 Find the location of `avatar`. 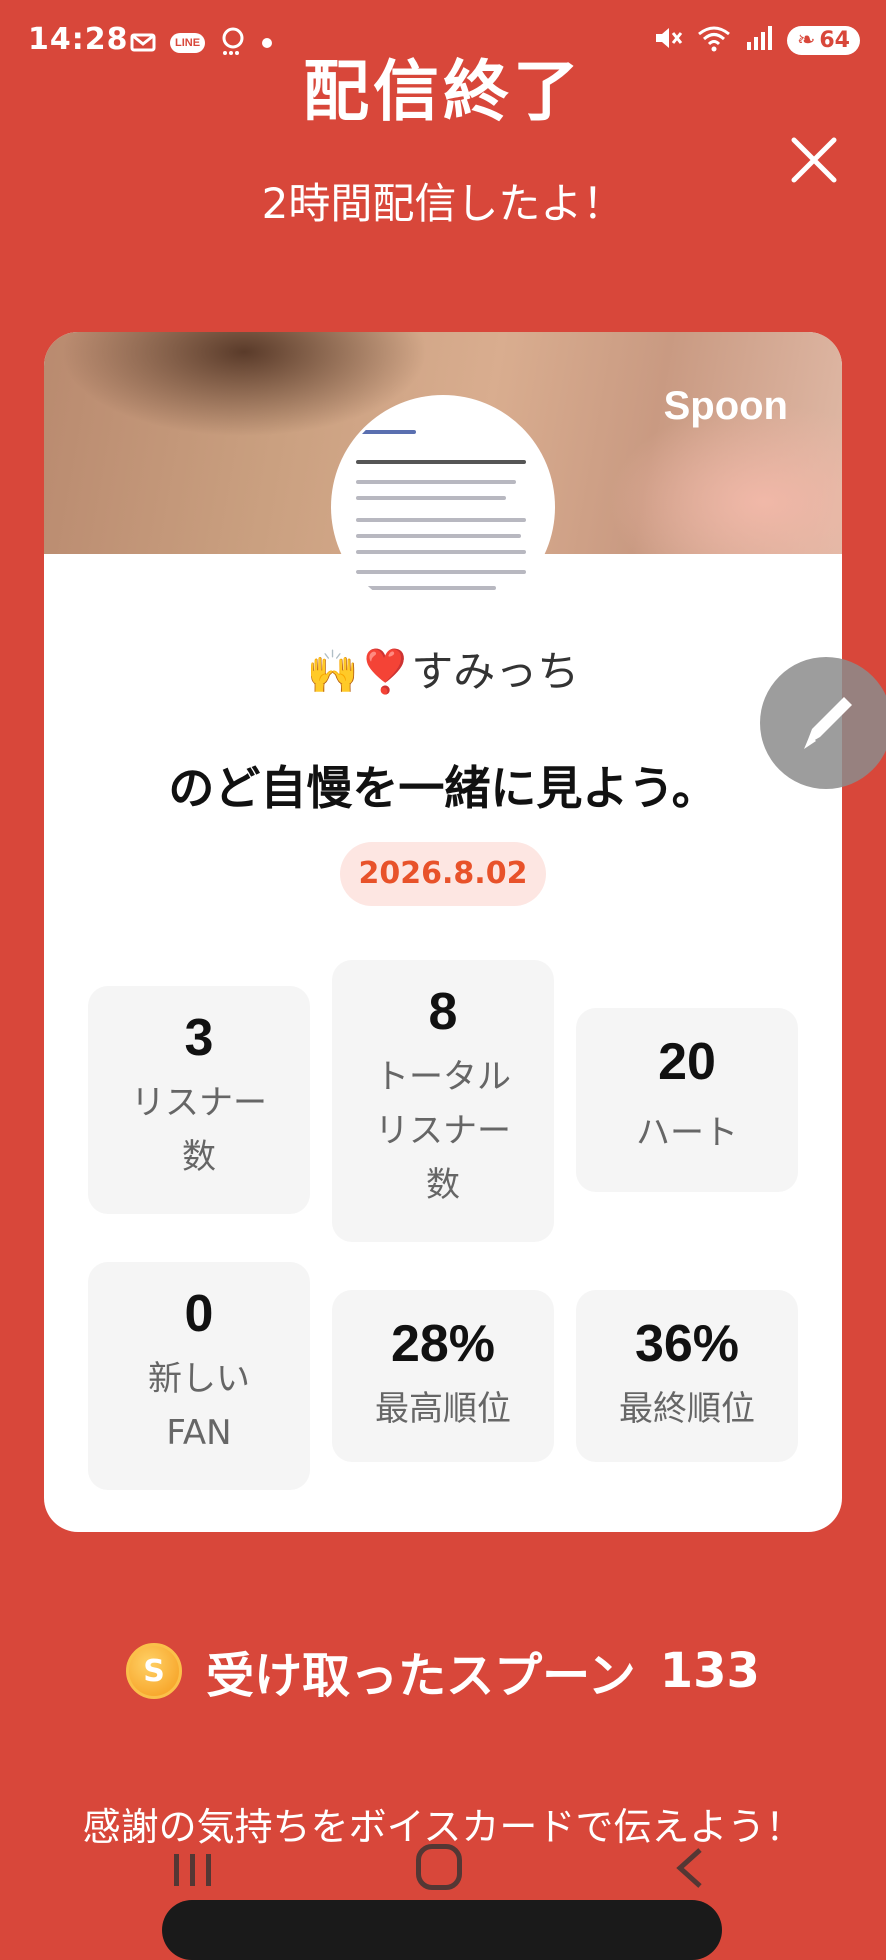

avatar is located at coordinates (443, 507).